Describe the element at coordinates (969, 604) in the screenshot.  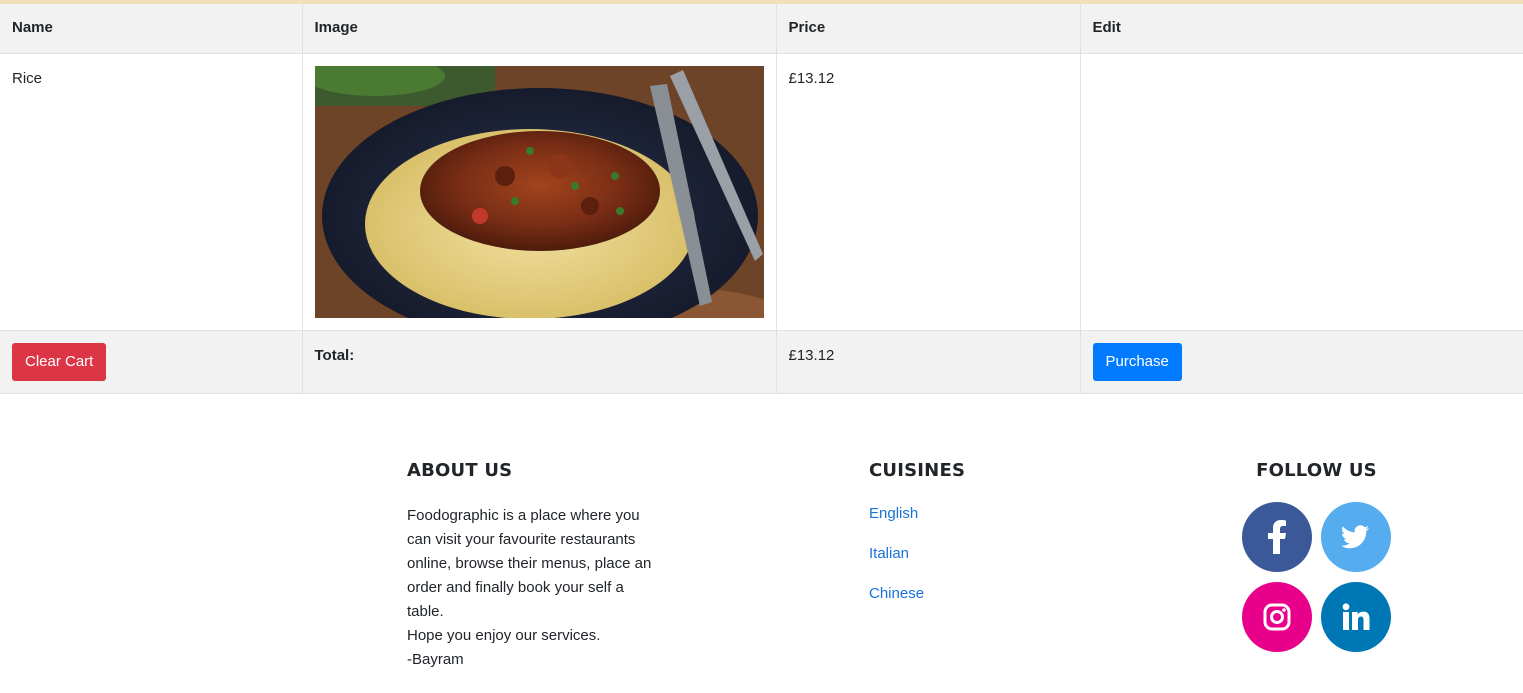
I see `cuisine-link-chinese: Chinese` at that location.